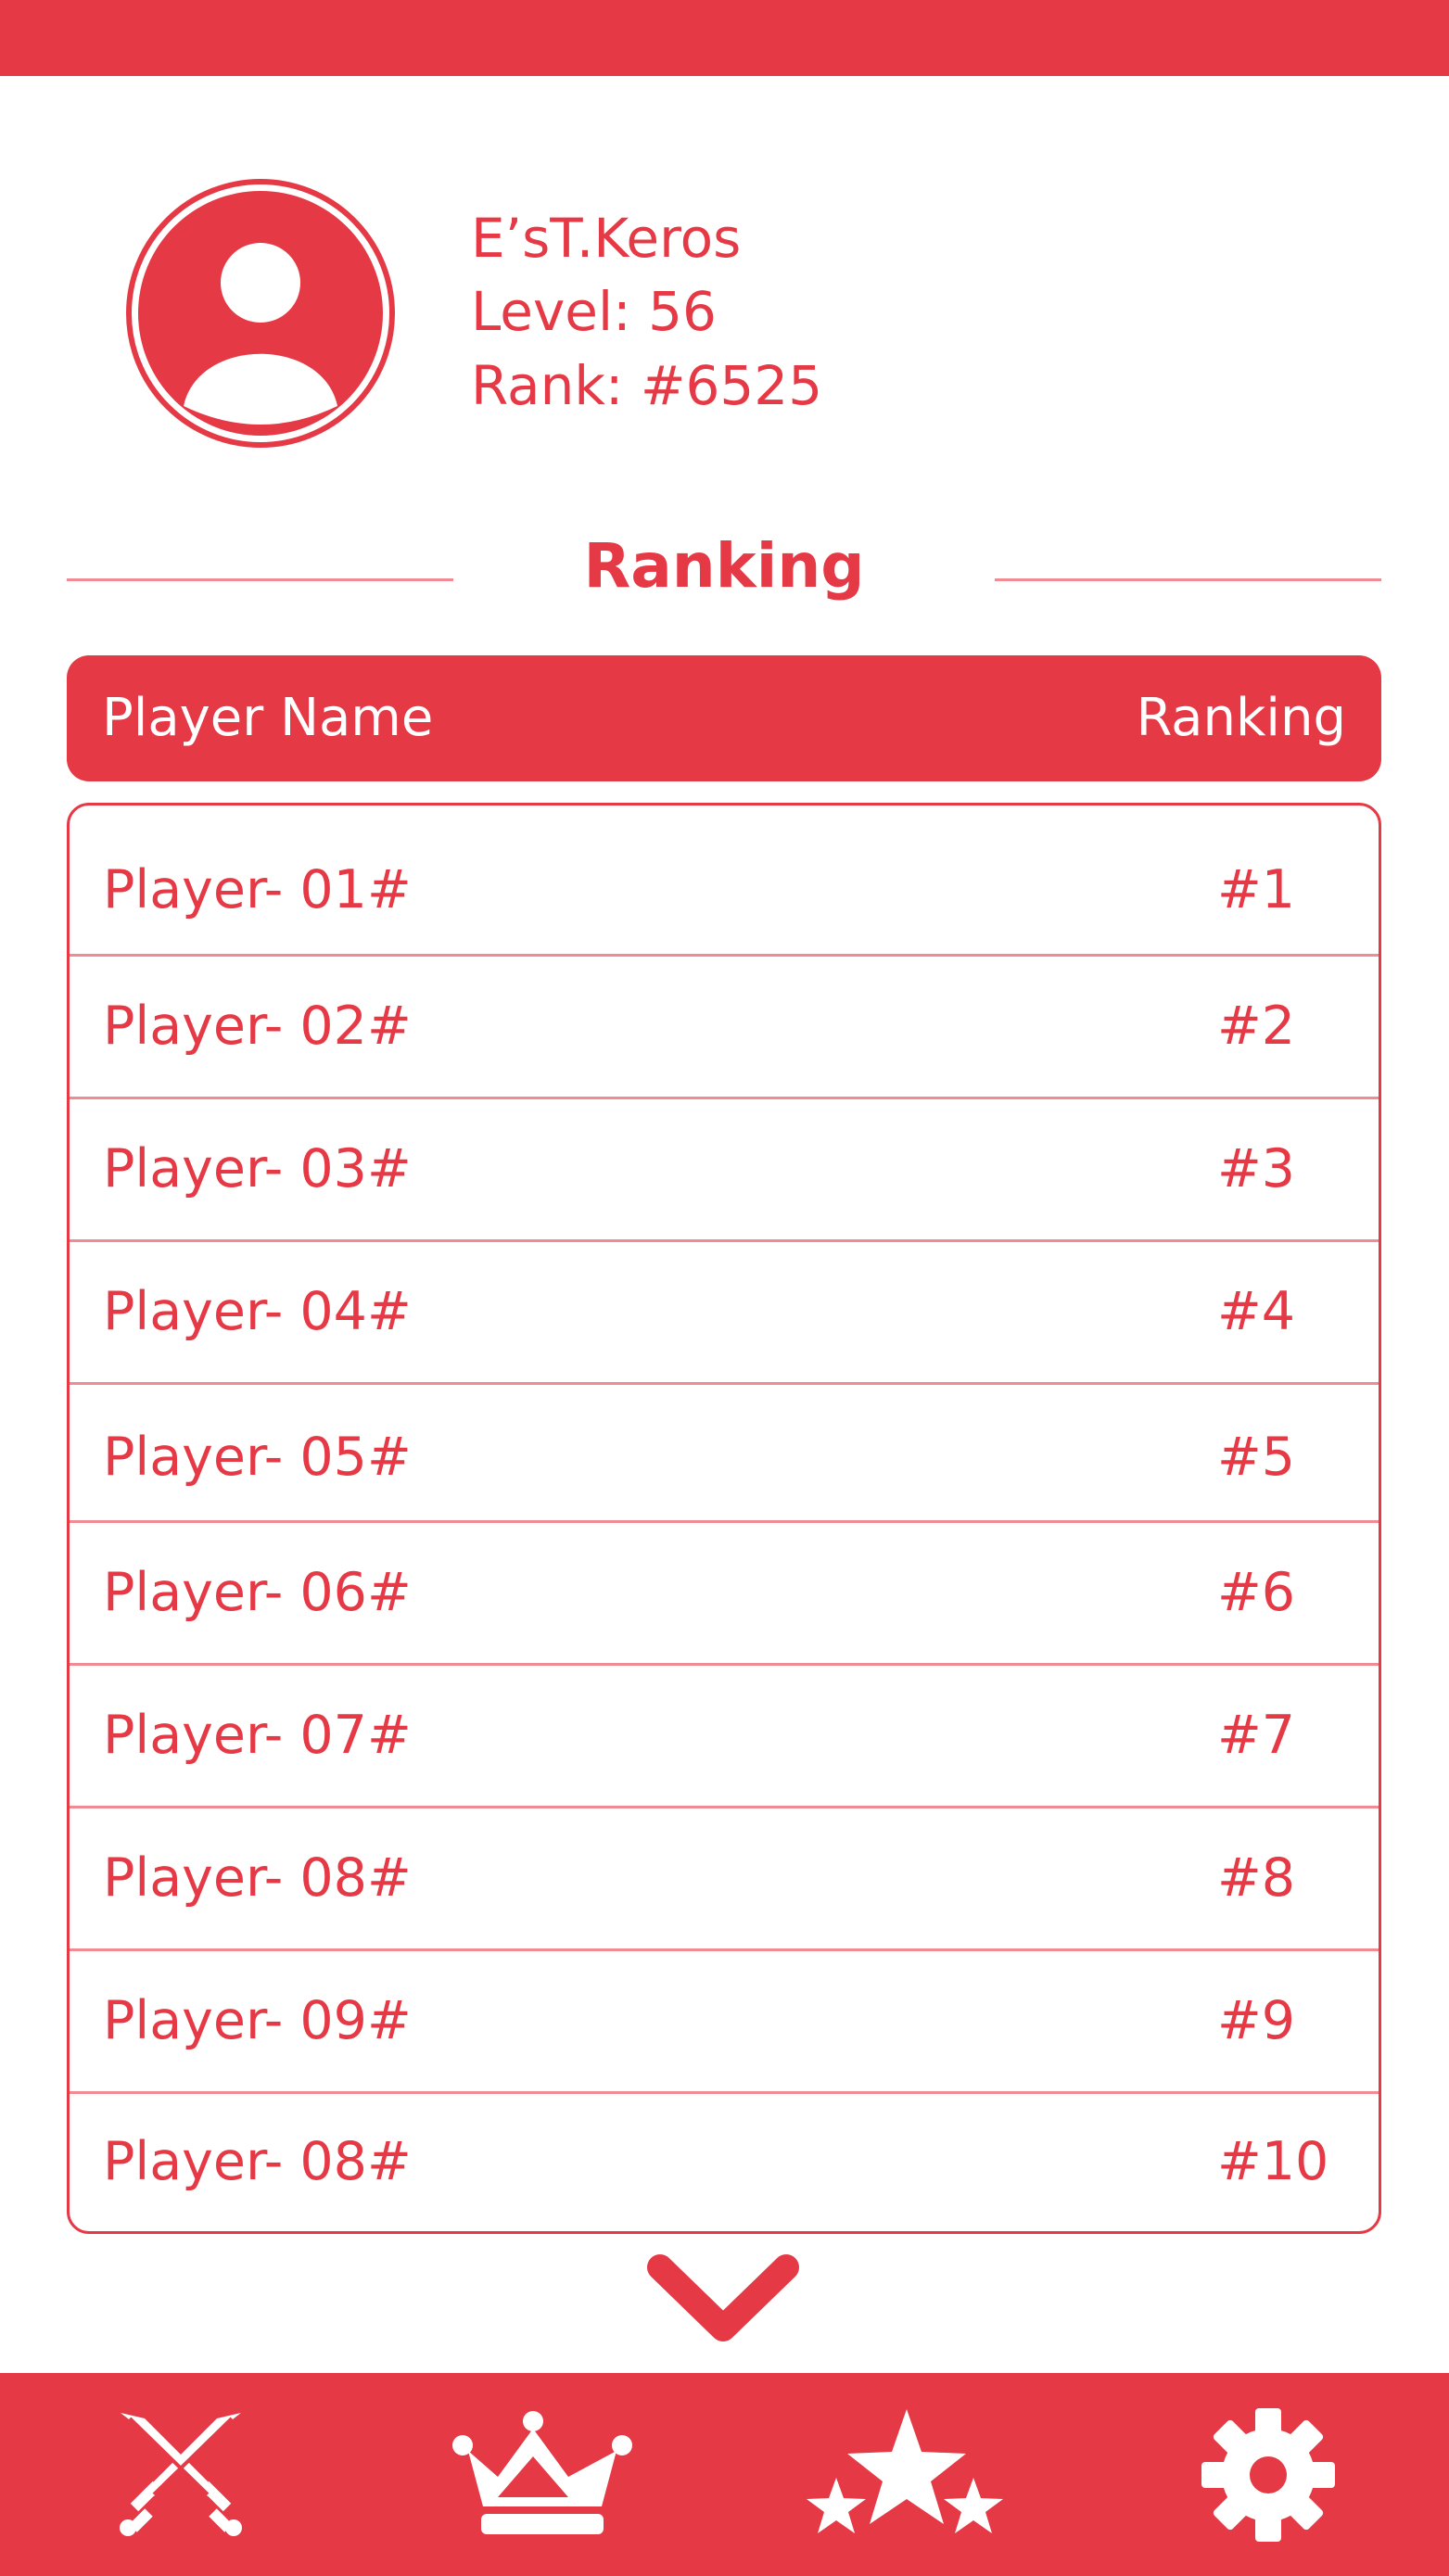  I want to click on player-rank: #2, so click(1256, 1026).